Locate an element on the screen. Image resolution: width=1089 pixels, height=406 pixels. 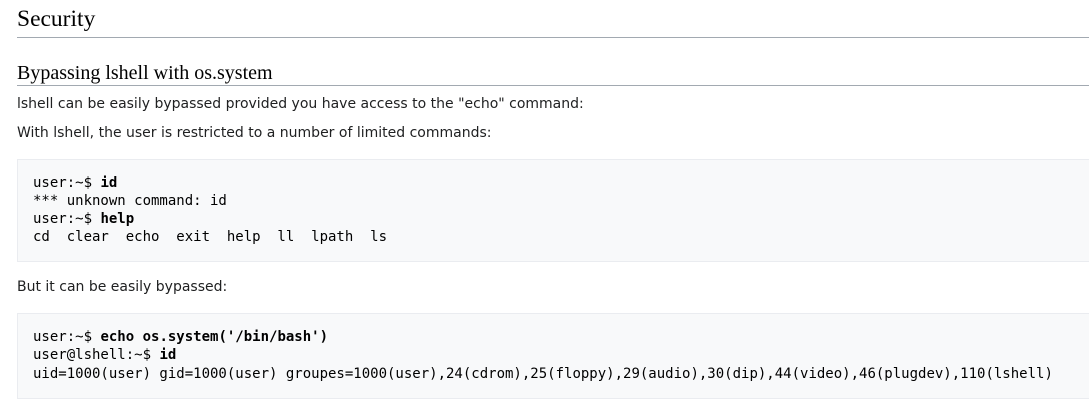
shell-command: help is located at coordinates (117, 218).